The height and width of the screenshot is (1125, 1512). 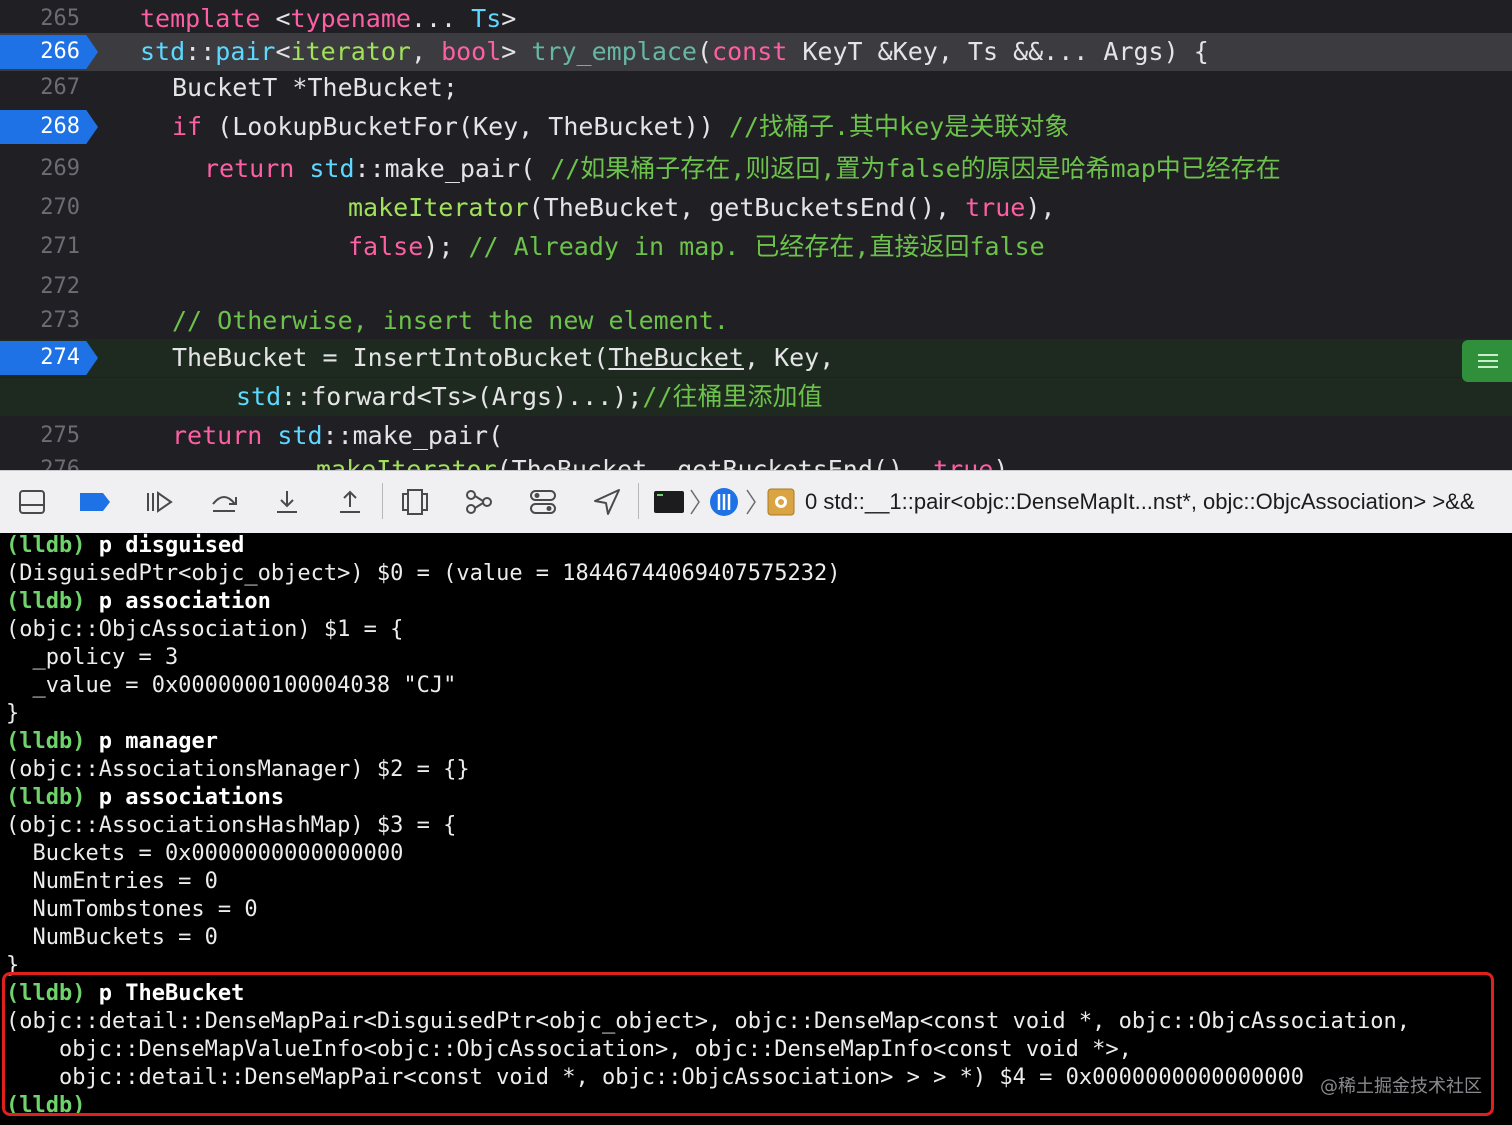 What do you see at coordinates (350, 18) in the screenshot?
I see `code-token: typename` at bounding box center [350, 18].